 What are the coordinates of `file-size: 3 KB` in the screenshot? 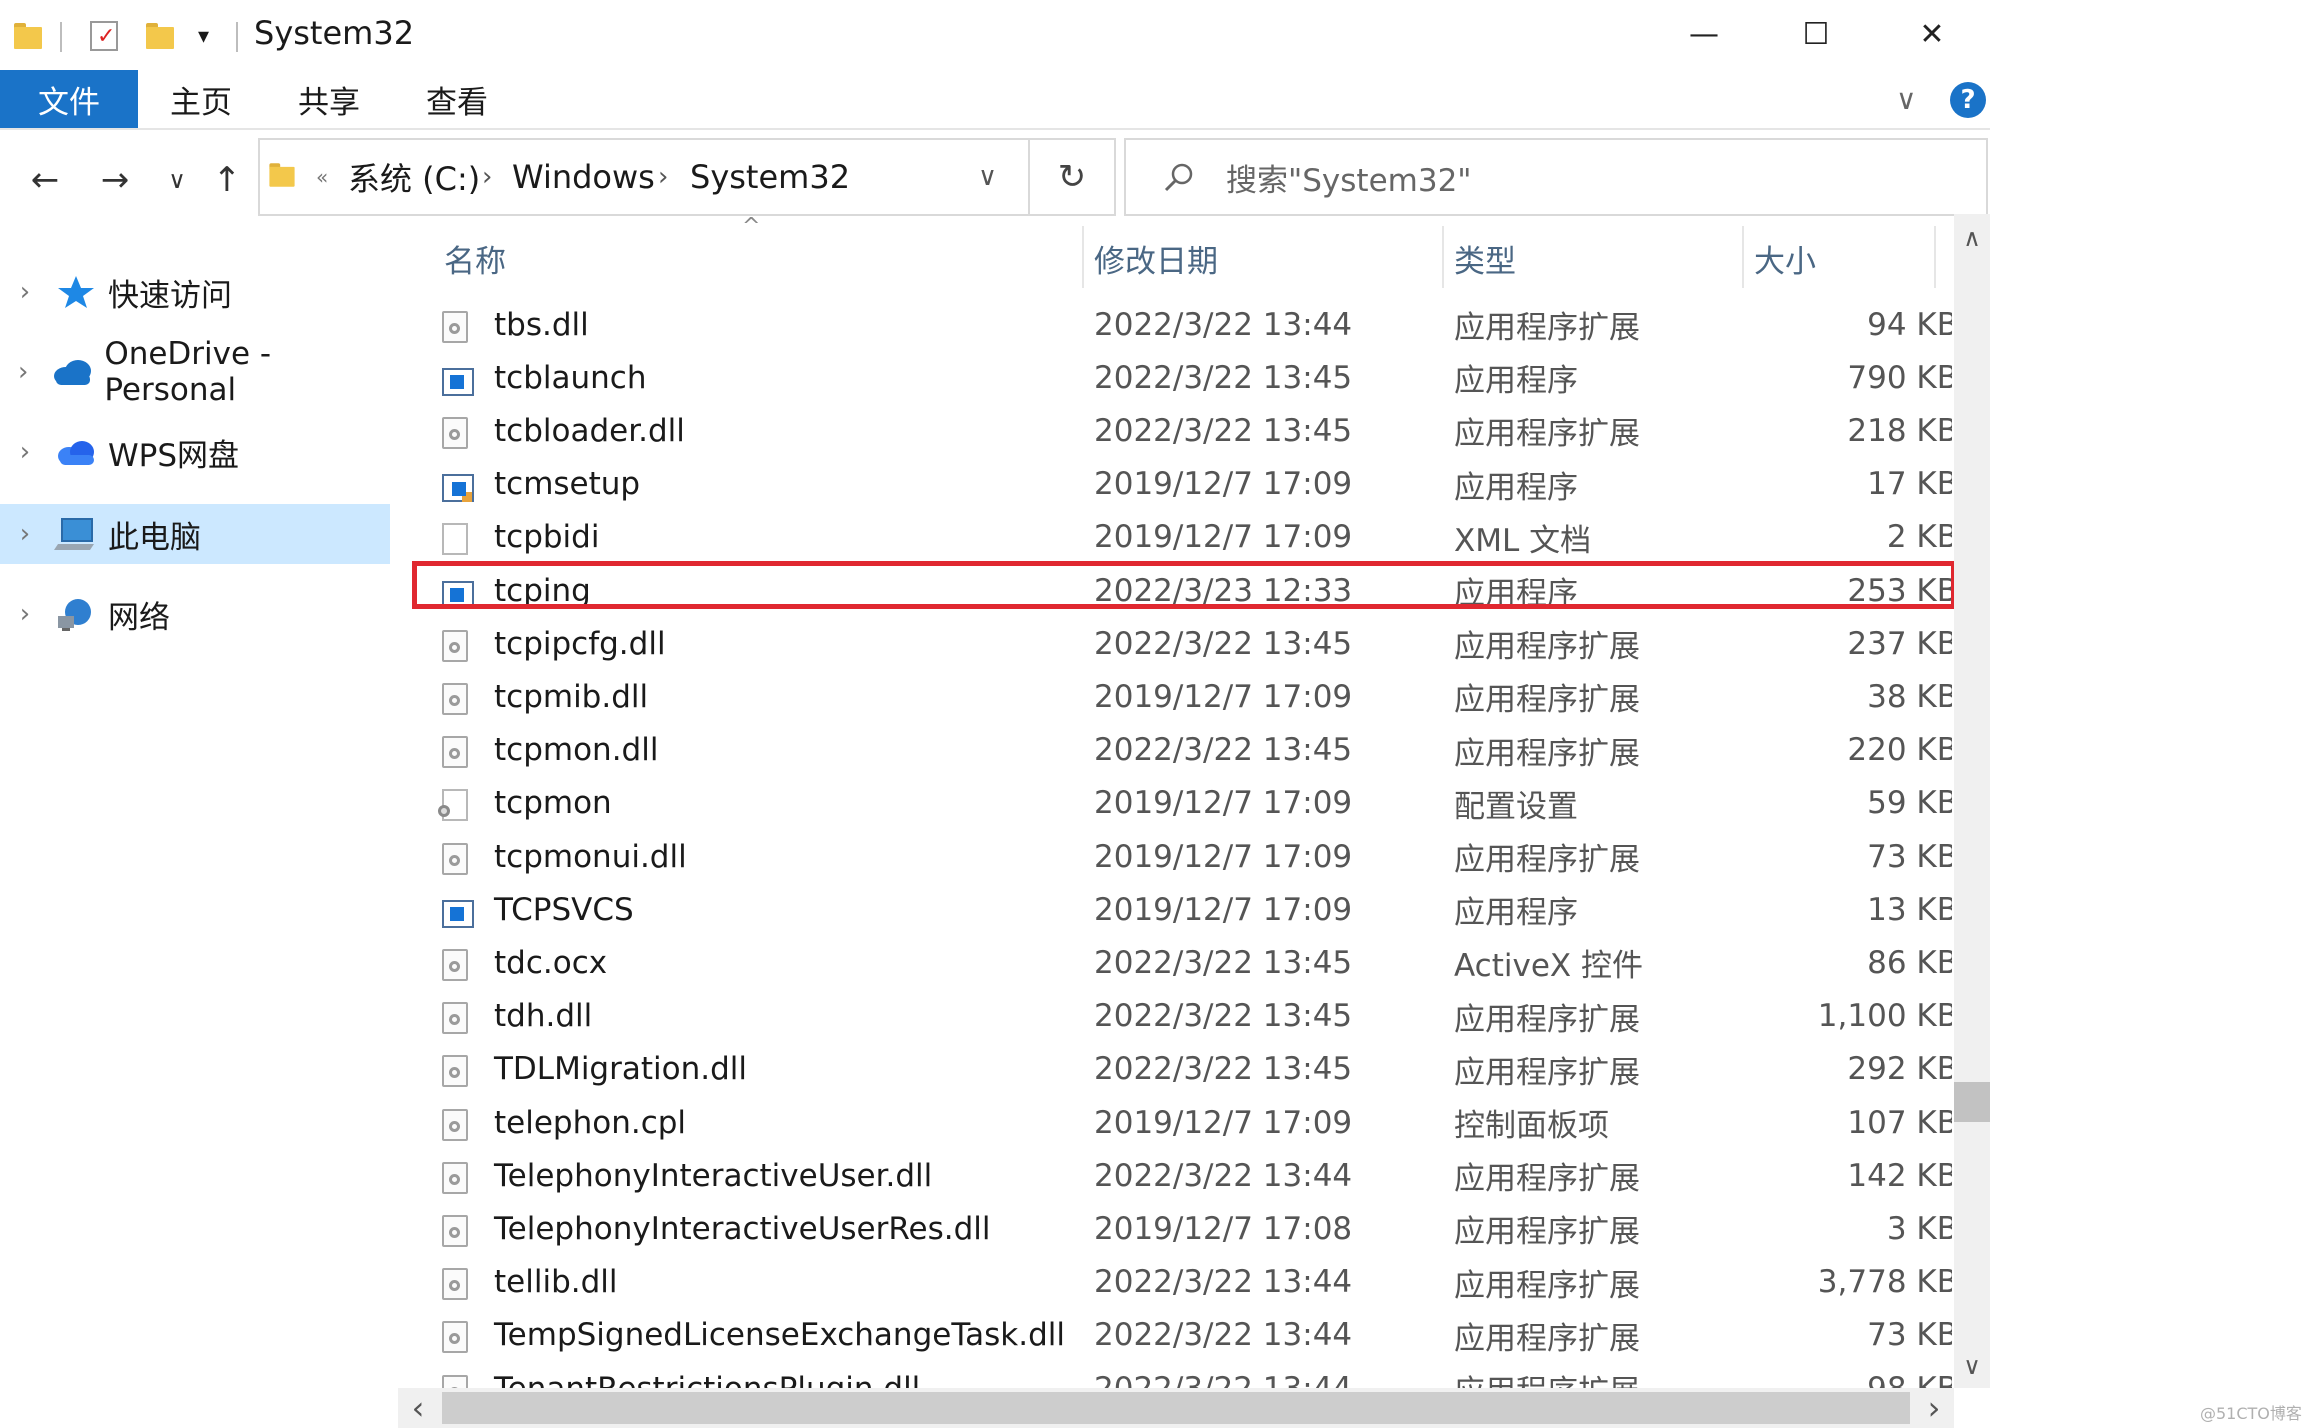 It's located at (1919, 1228).